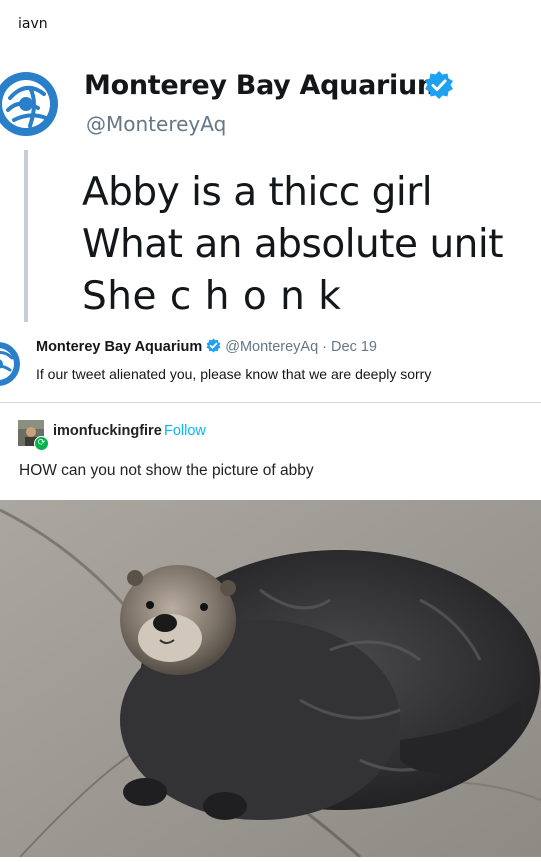 This screenshot has height=862, width=541. What do you see at coordinates (257, 192) in the screenshot?
I see `tweet1-text-line: Abby is a thicc girl` at bounding box center [257, 192].